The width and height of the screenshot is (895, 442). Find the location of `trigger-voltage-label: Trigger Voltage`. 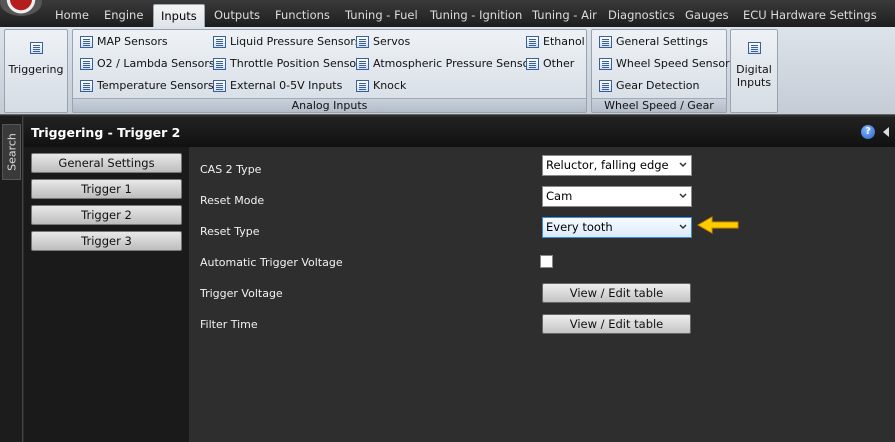

trigger-voltage-label: Trigger Voltage is located at coordinates (241, 293).